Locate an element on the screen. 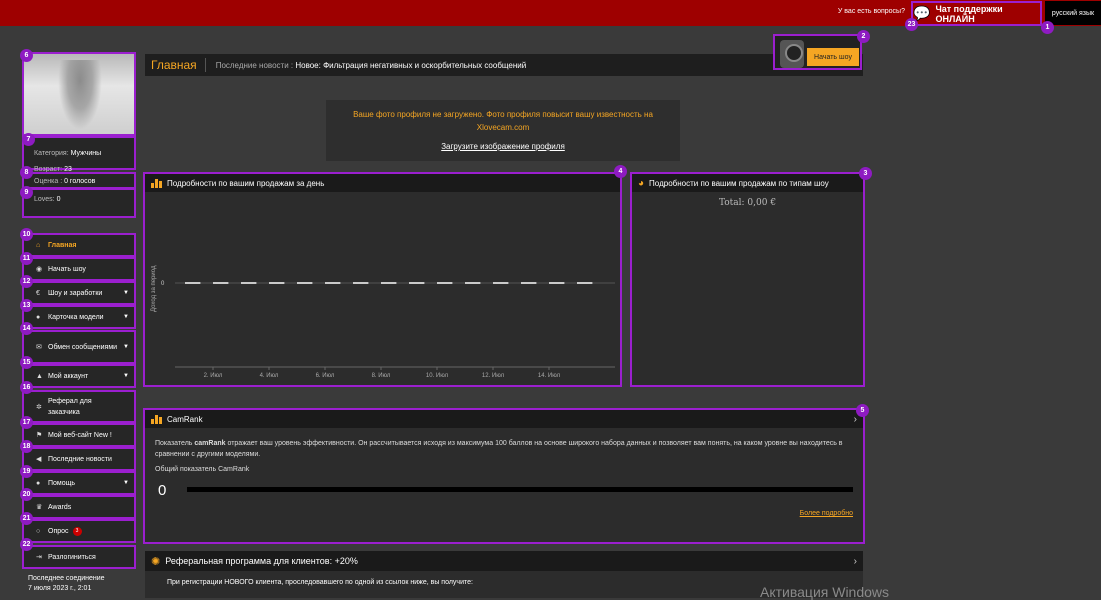  news-prefix: Последние новости : is located at coordinates (254, 65).